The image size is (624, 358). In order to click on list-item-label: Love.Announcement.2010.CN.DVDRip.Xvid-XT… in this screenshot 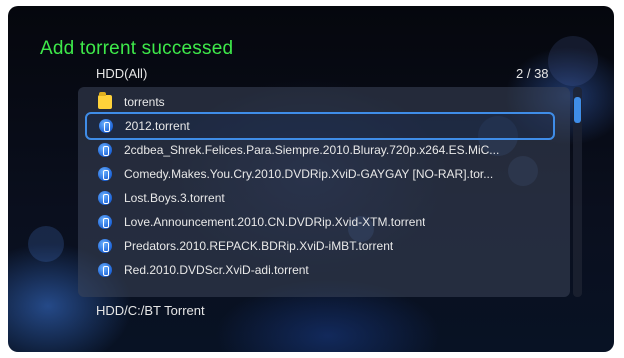, I will do `click(275, 222)`.